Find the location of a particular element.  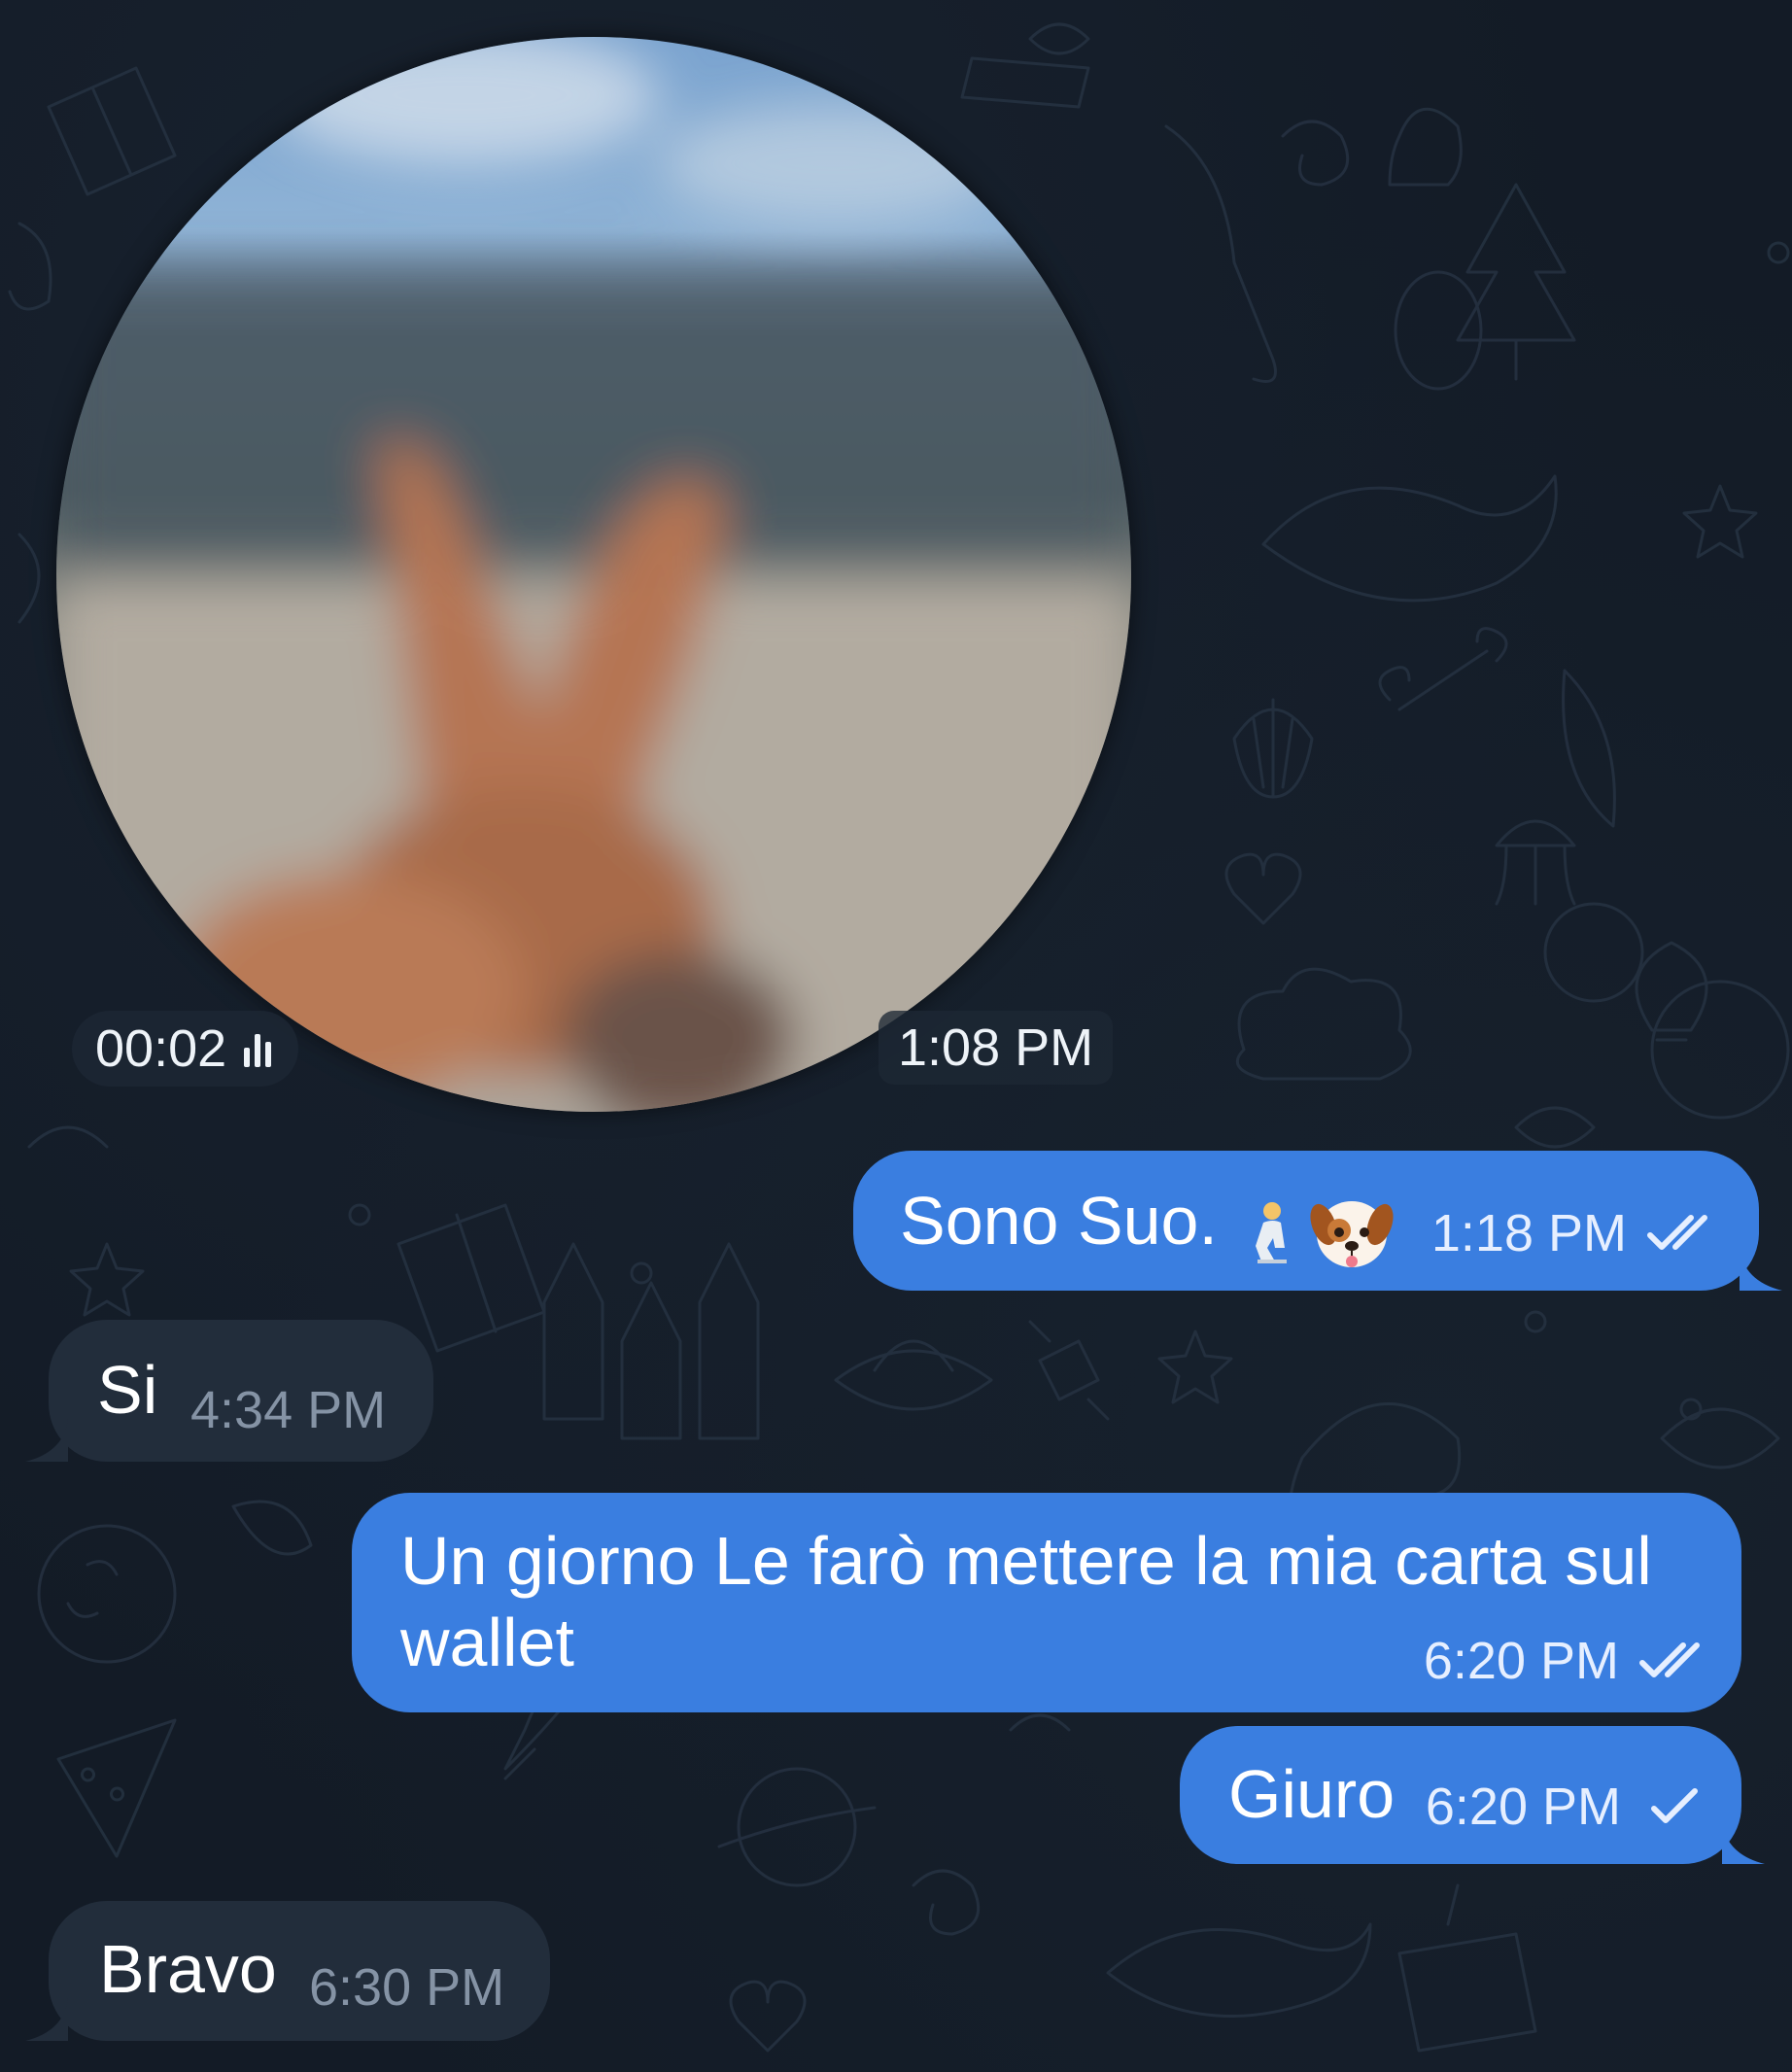

incoming-message: Si 4:34 PM is located at coordinates (229, 1391).